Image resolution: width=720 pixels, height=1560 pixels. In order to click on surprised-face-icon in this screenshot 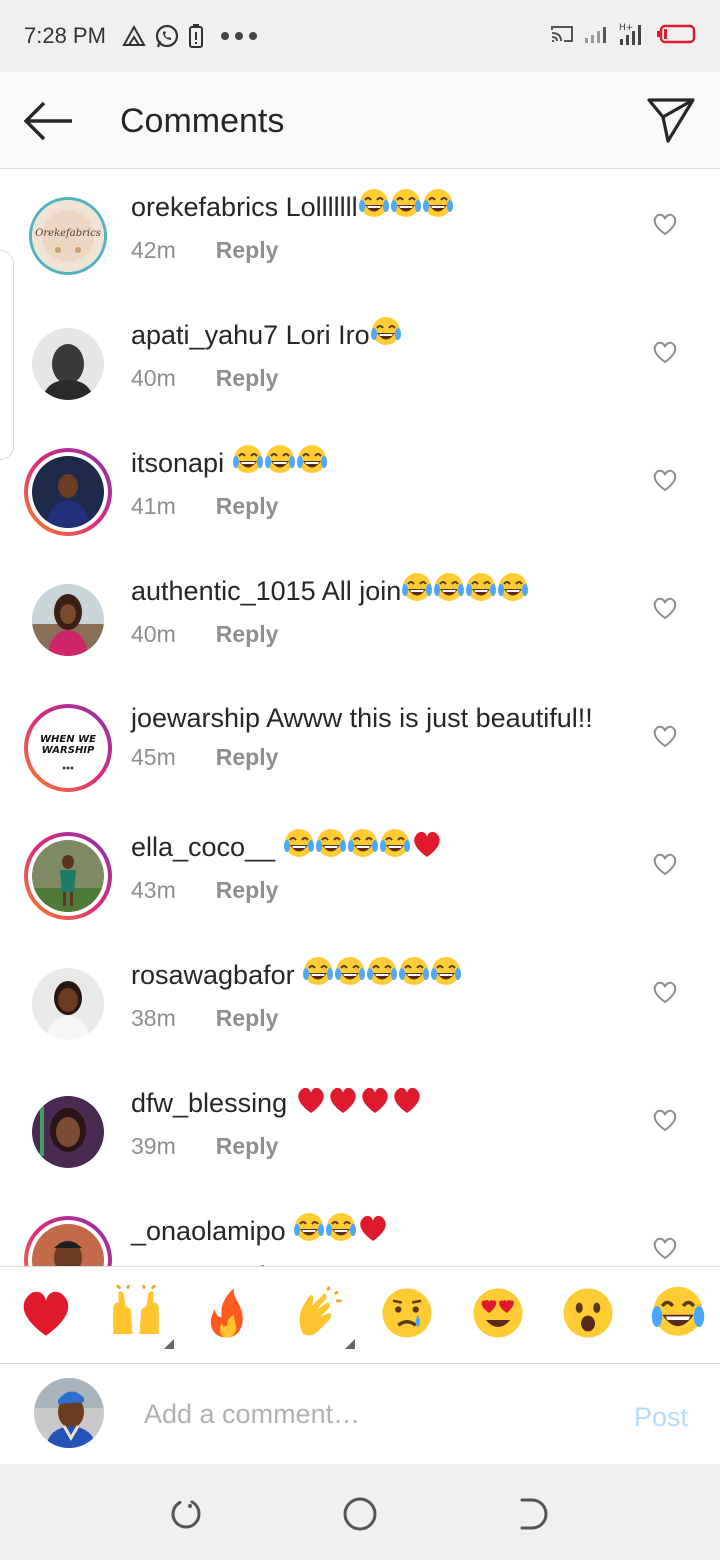, I will do `click(588, 1315)`.